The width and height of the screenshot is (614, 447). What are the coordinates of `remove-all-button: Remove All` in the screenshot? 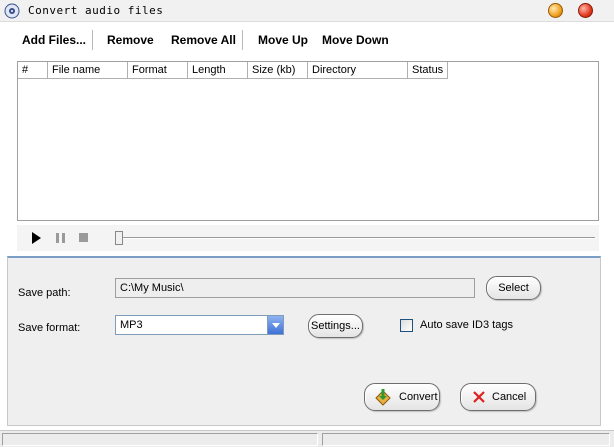 It's located at (203, 40).